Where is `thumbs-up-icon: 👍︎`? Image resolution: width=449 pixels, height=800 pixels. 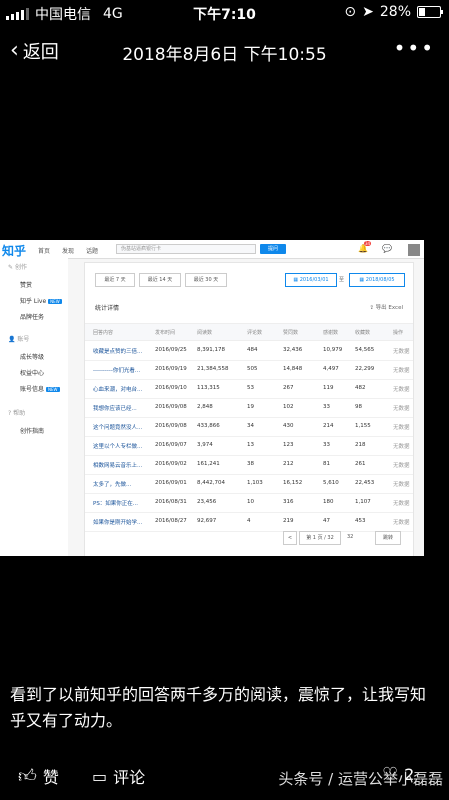
thumbs-up-icon: 👍︎ is located at coordinates (27, 776).